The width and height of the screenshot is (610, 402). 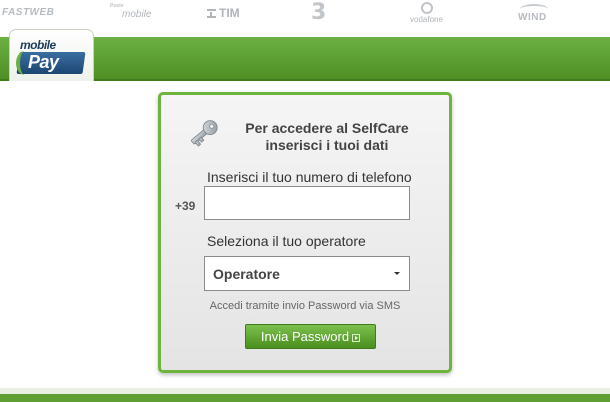 I want to click on mobilepay-logo-tab: mobile Pay, so click(x=51, y=55).